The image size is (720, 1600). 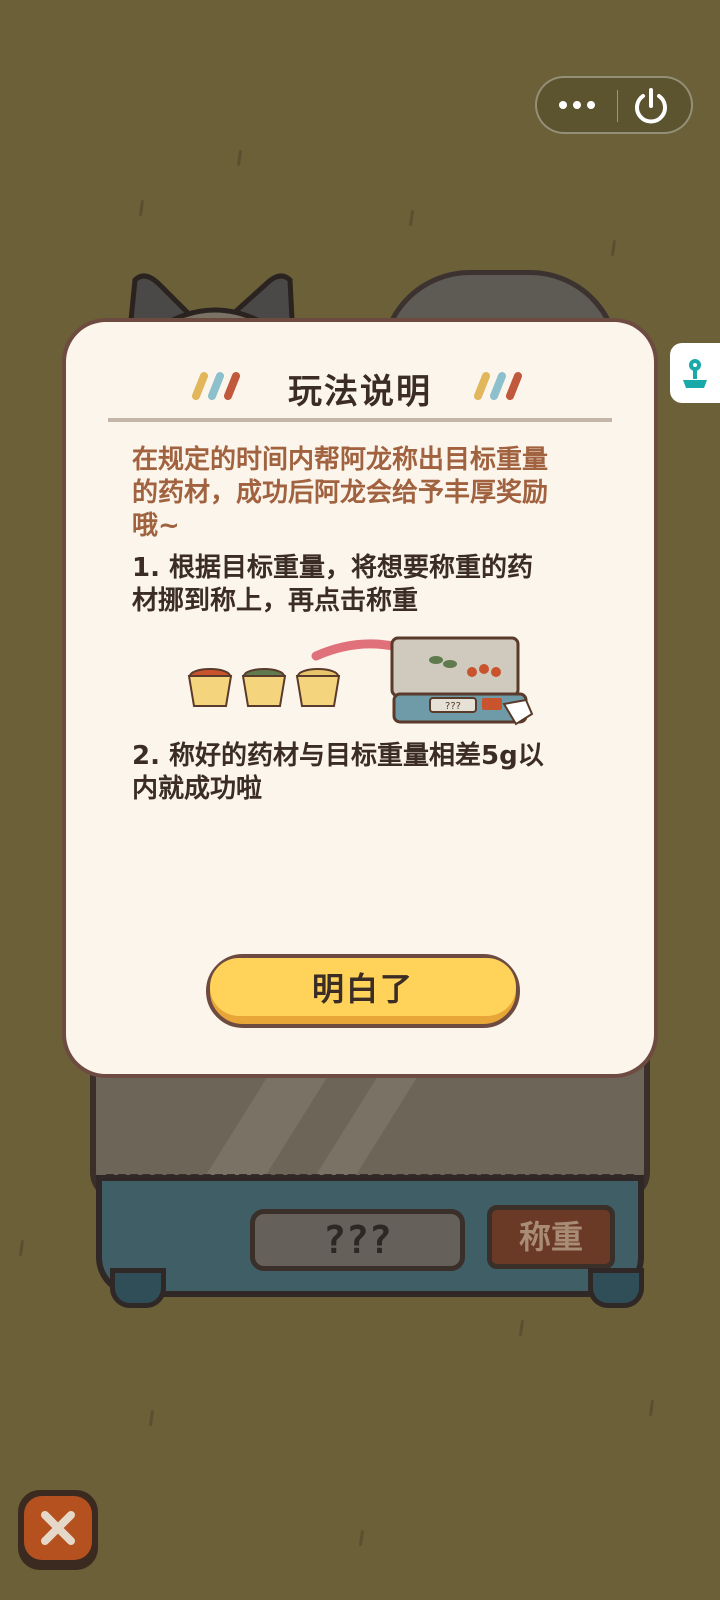 What do you see at coordinates (360, 420) in the screenshot?
I see `title-divider` at bounding box center [360, 420].